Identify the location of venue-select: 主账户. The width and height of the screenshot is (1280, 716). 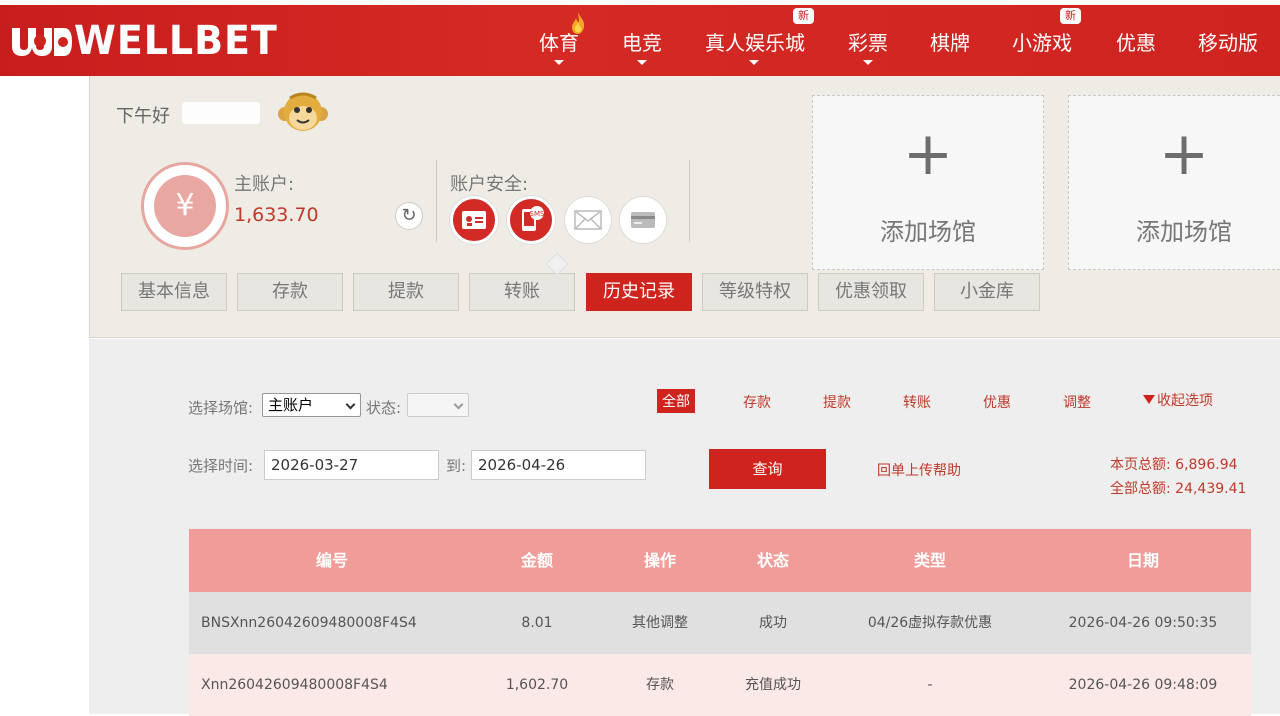
(311, 405).